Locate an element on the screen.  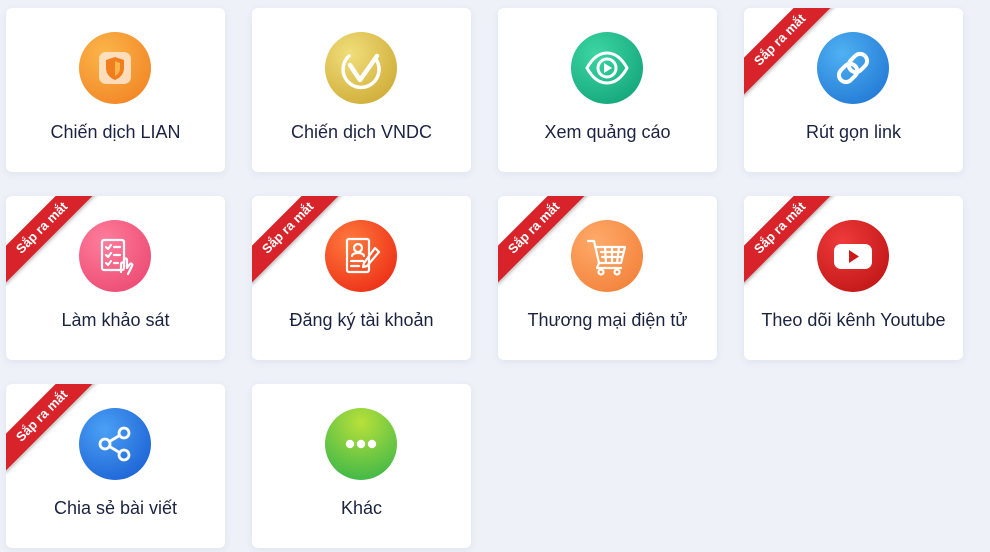
task-card-other: Khác is located at coordinates (361, 466).